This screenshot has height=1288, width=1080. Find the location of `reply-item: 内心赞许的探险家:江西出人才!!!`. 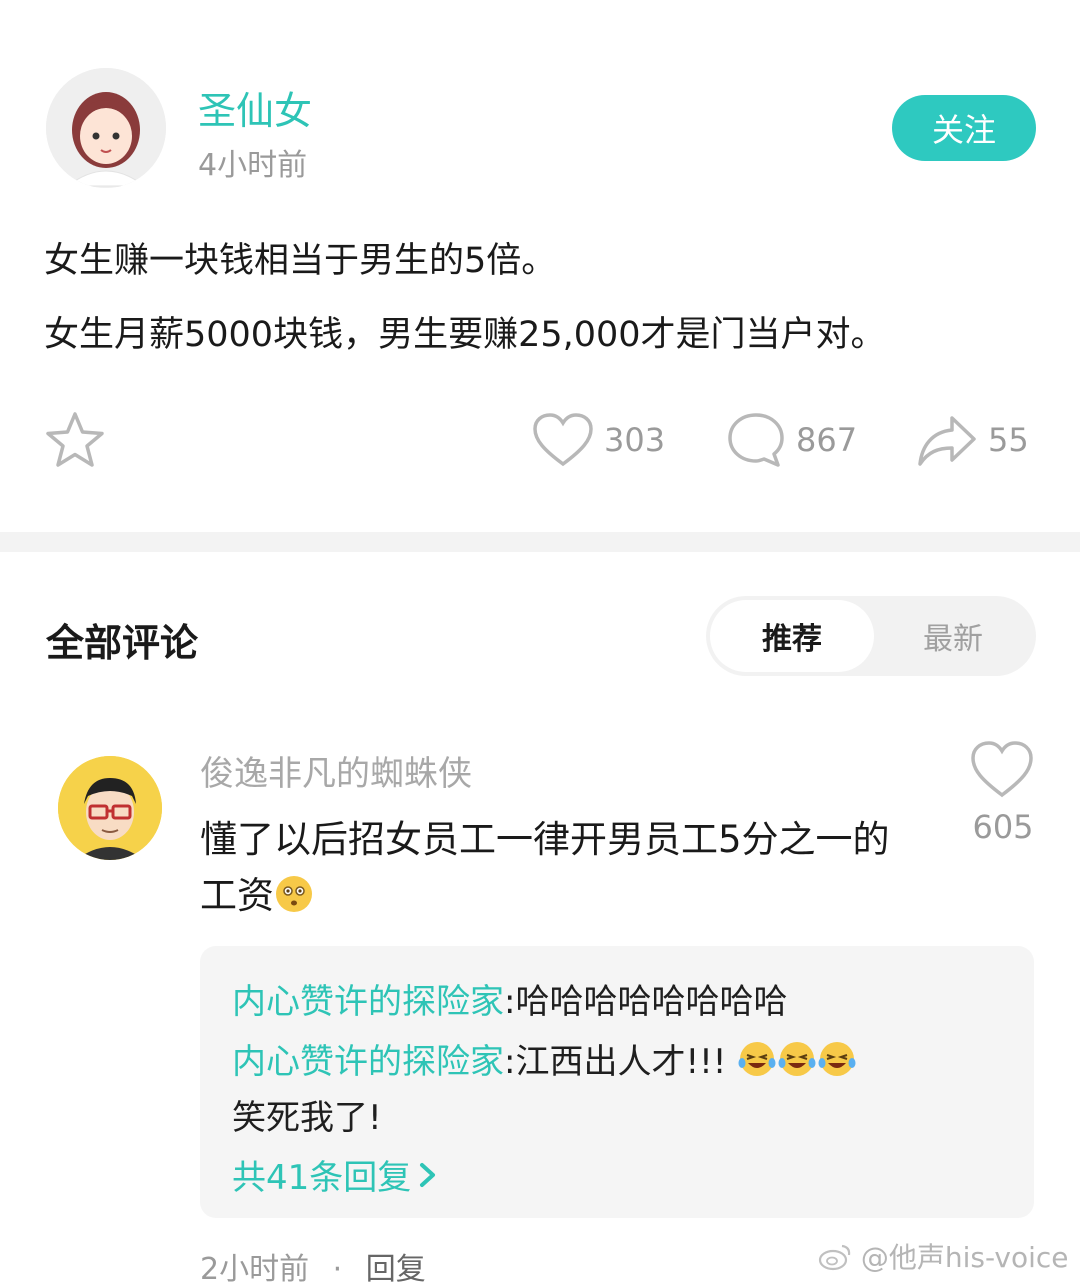

reply-item: 内心赞许的探险家:江西出人才!!! is located at coordinates (544, 1058).